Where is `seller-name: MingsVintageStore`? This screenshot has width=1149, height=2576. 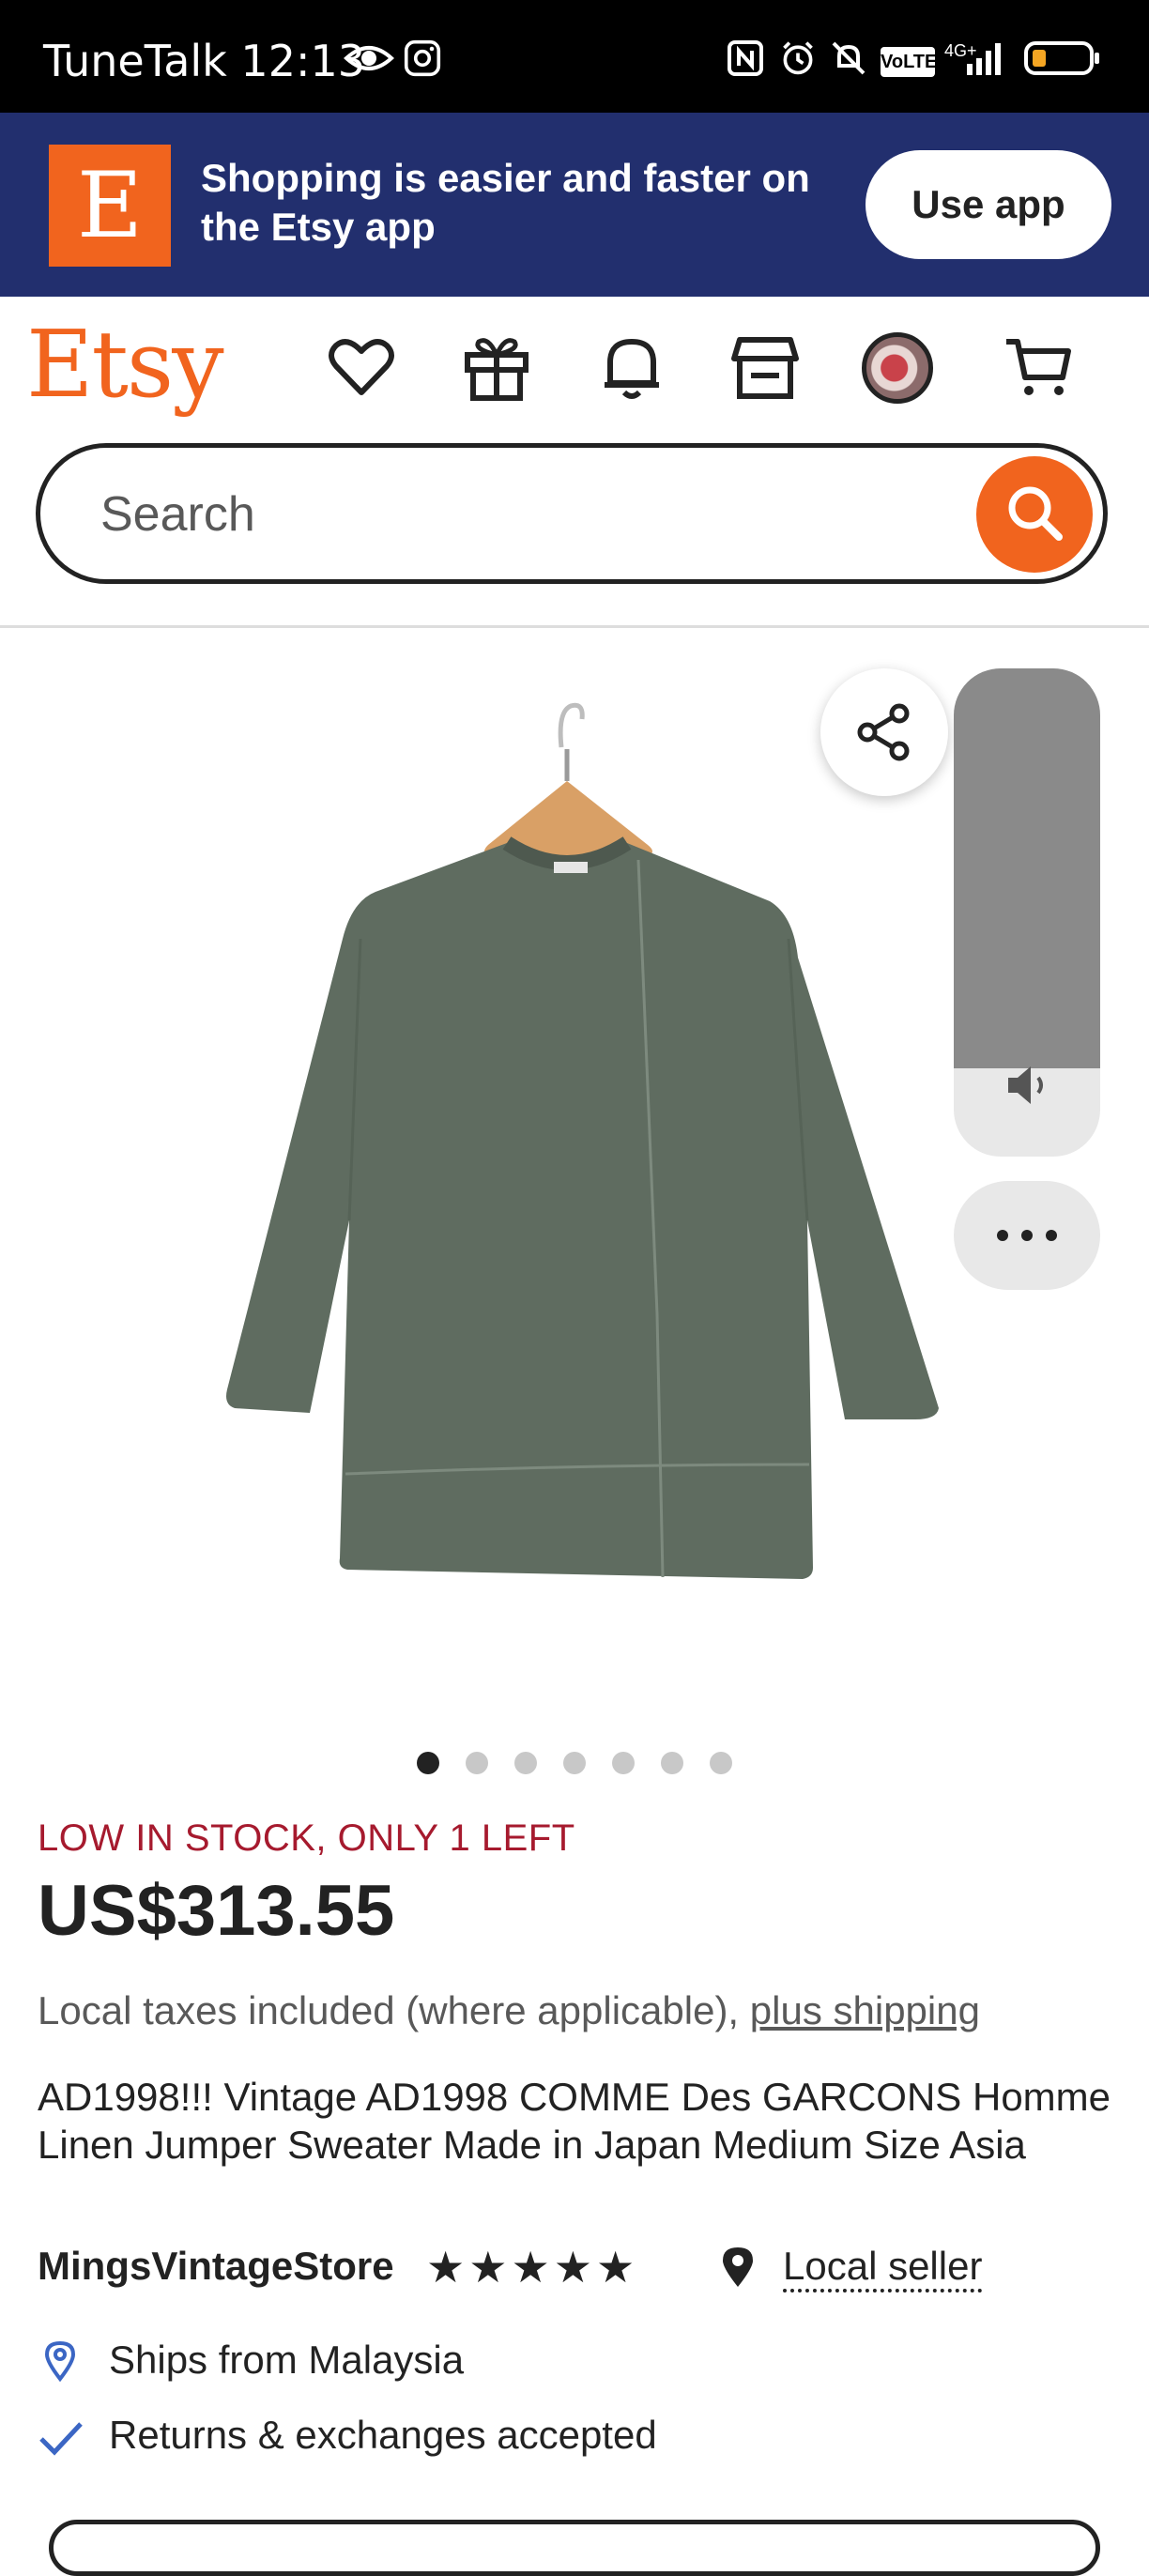
seller-name: MingsVintageStore is located at coordinates (216, 2267).